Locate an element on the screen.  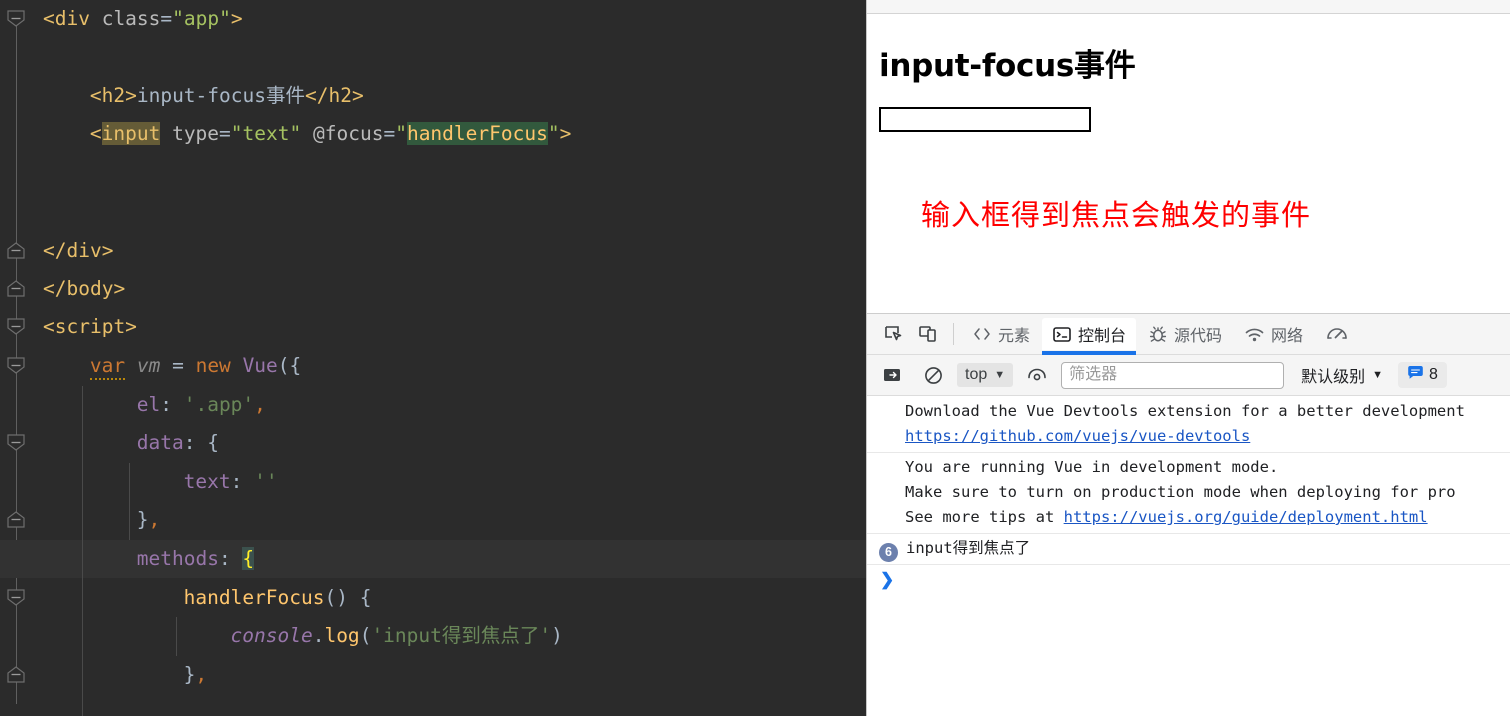
code-line: <h2>input-focus事件</h2> is located at coordinates (199, 96).